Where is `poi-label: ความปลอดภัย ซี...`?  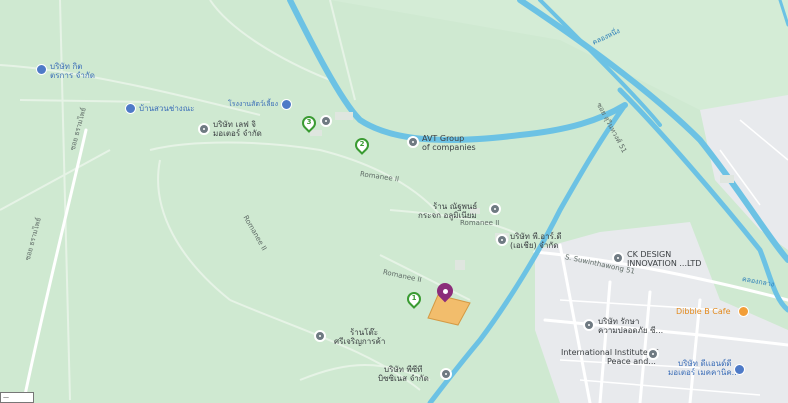 poi-label: ความปลอดภัย ซี... is located at coordinates (631, 330).